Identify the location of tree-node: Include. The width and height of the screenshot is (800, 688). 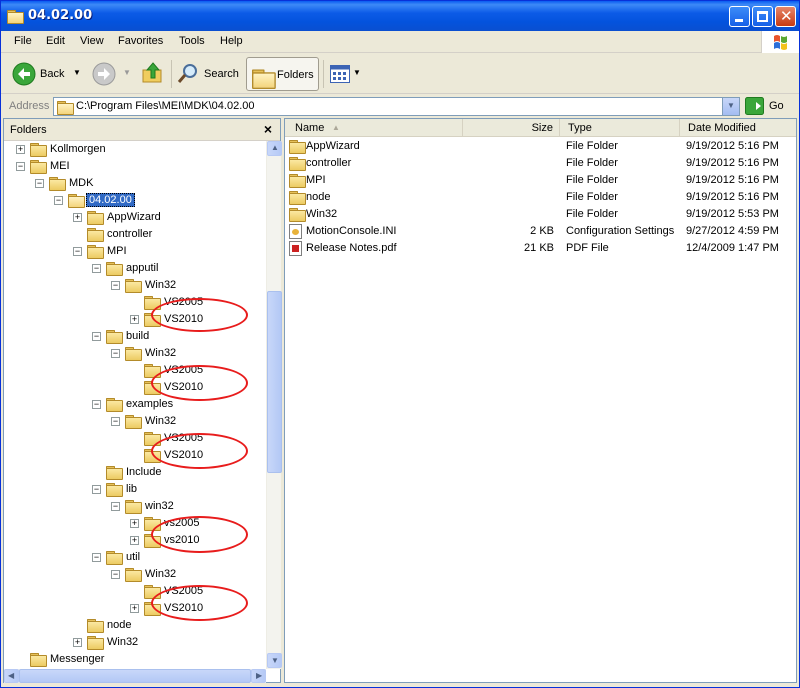
(135, 472).